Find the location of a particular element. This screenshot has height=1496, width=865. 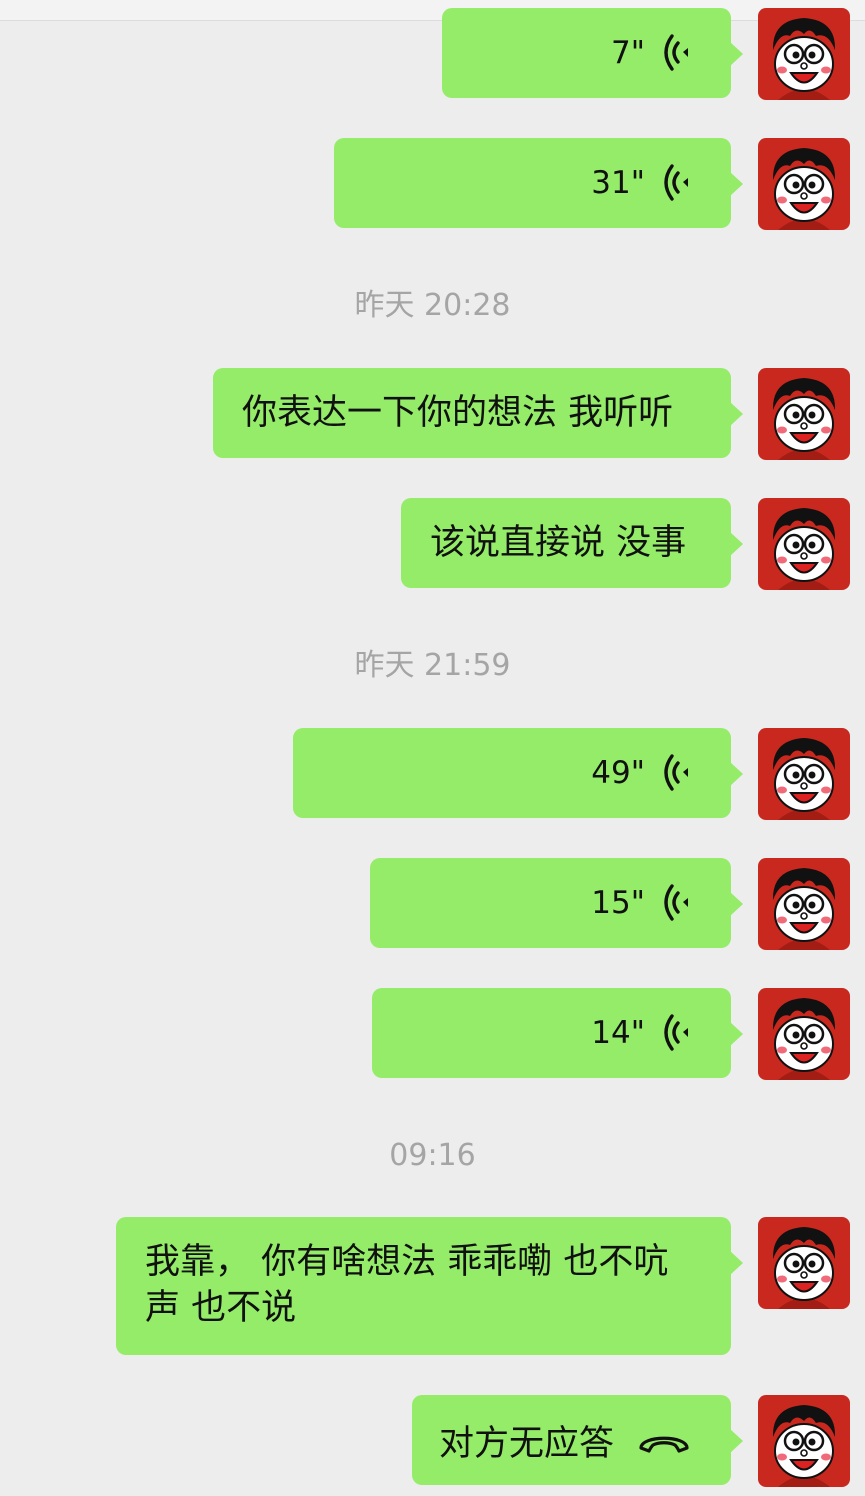

message-text: 我靠， 你有啥想法 乖乖嘞 也不吭声 也不说 is located at coordinates (407, 1285).